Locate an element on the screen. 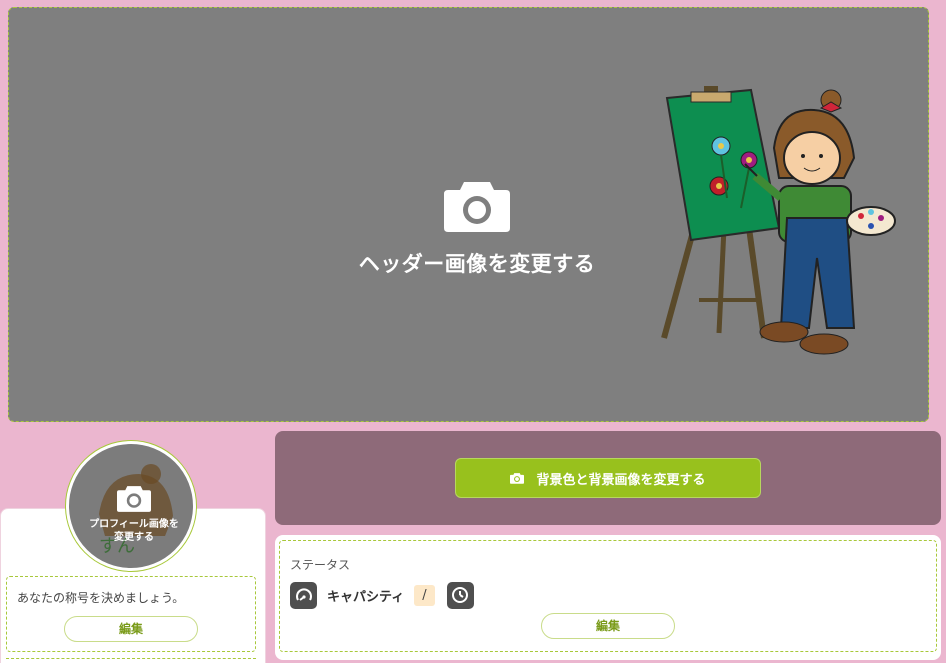  capacity-value: / is located at coordinates (424, 595).